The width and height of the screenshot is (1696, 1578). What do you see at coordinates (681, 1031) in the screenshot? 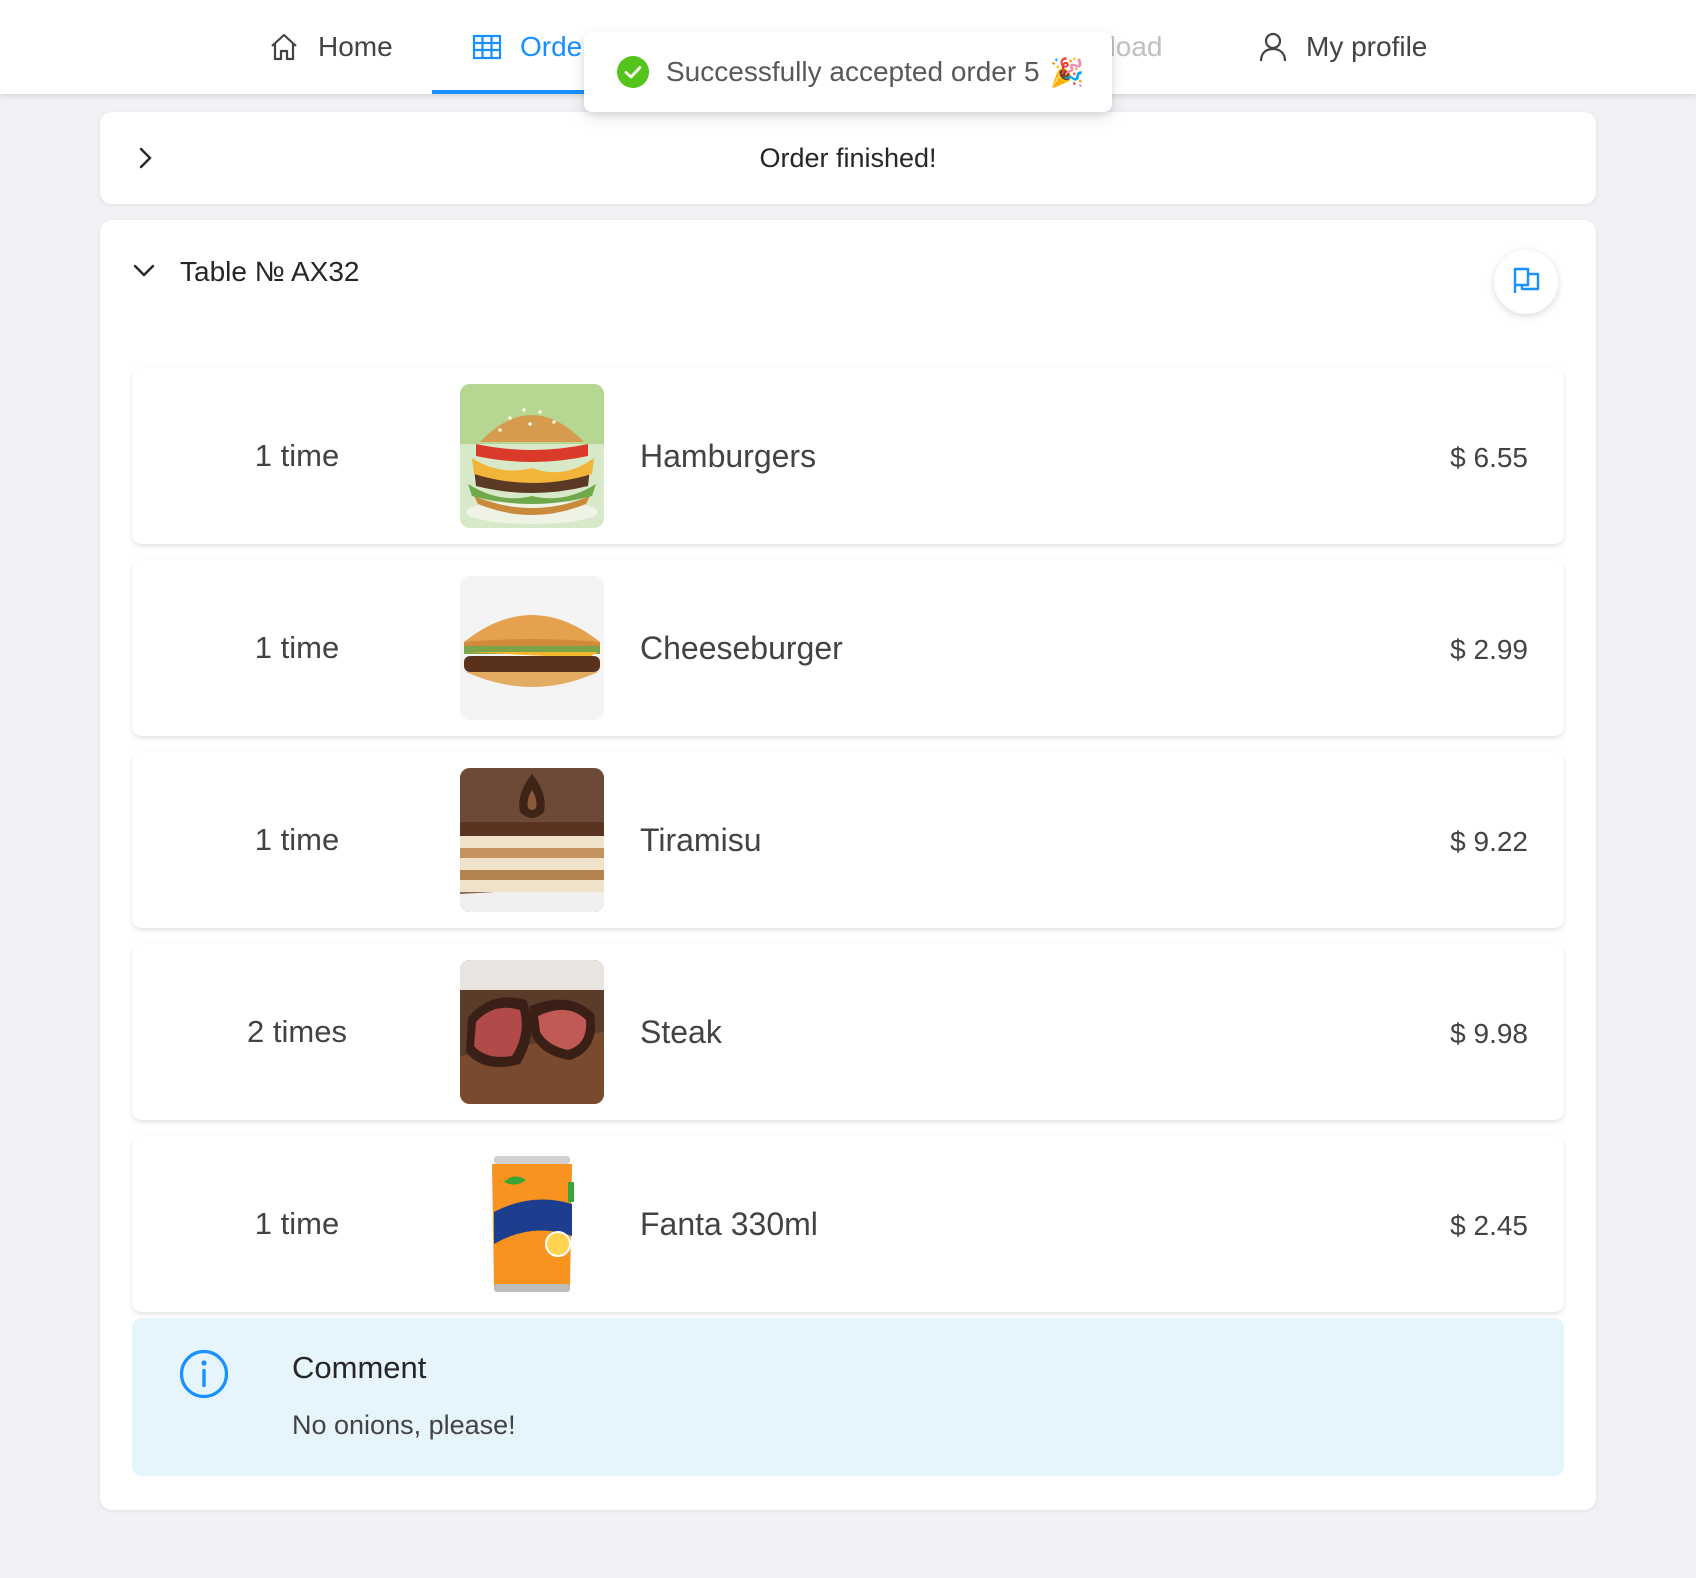
I see `item-name: Steak` at bounding box center [681, 1031].